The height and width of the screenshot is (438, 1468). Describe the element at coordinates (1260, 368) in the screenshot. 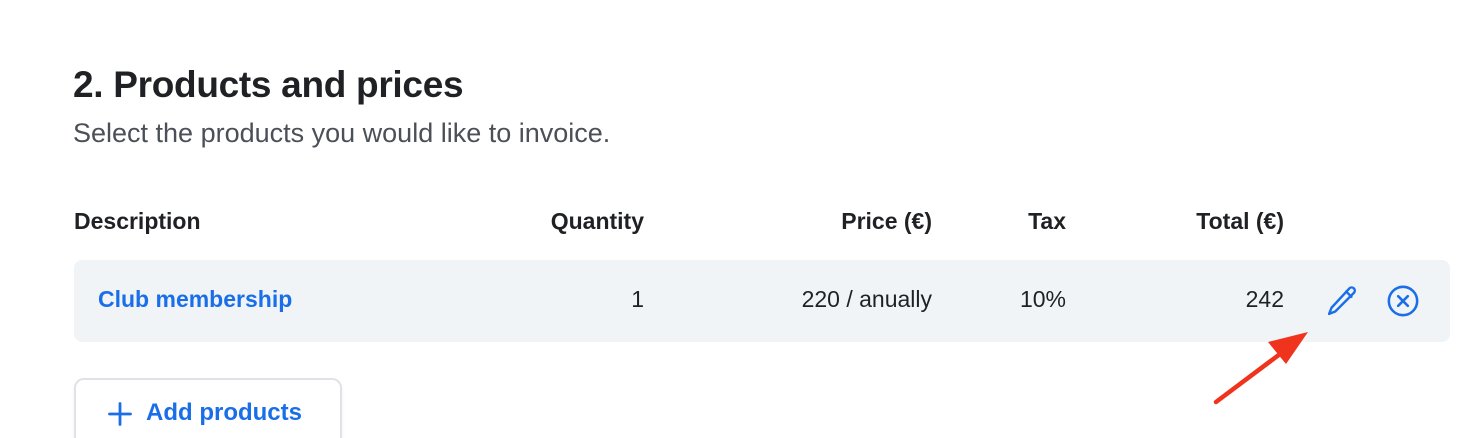

I see `red-arrow-pointer-icon` at that location.